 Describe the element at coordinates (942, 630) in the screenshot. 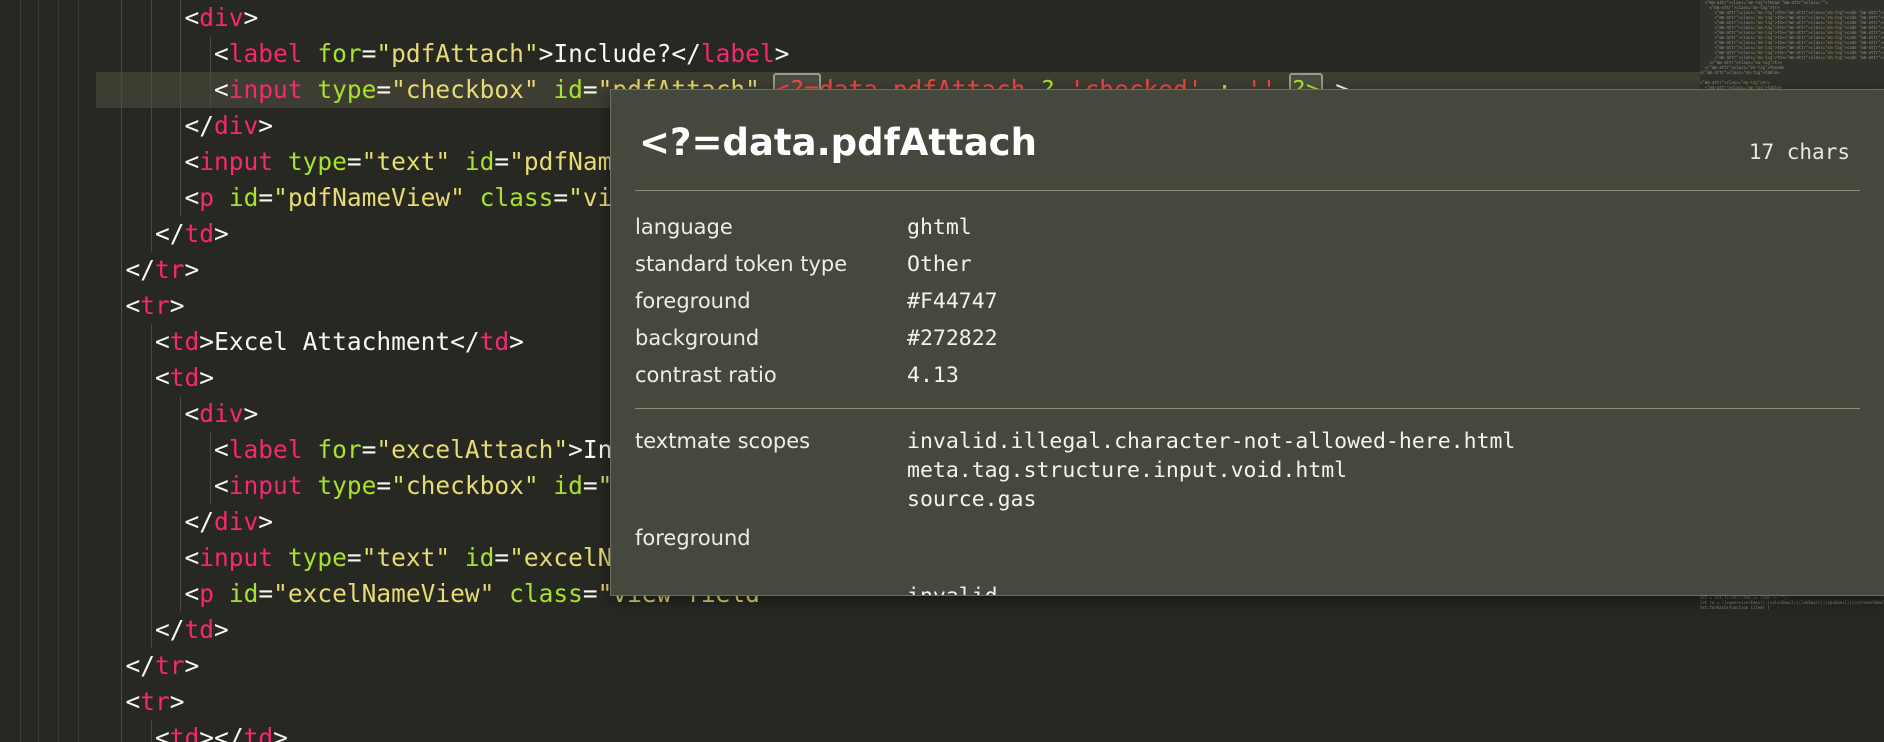

I see `code-line: </td>` at that location.